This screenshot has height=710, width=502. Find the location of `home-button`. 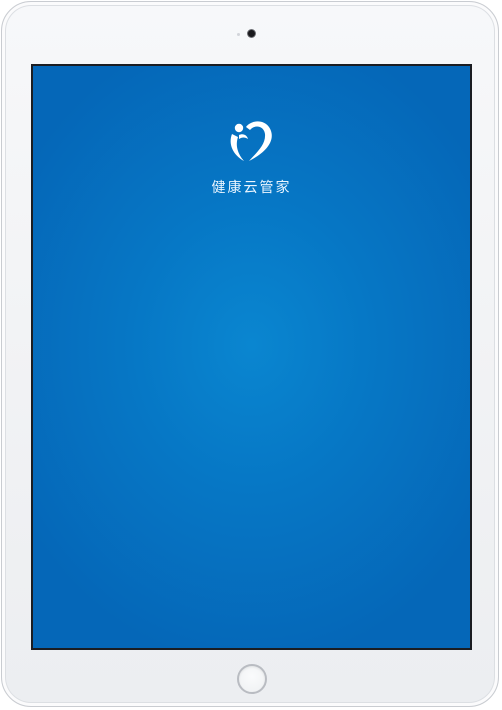

home-button is located at coordinates (252, 679).